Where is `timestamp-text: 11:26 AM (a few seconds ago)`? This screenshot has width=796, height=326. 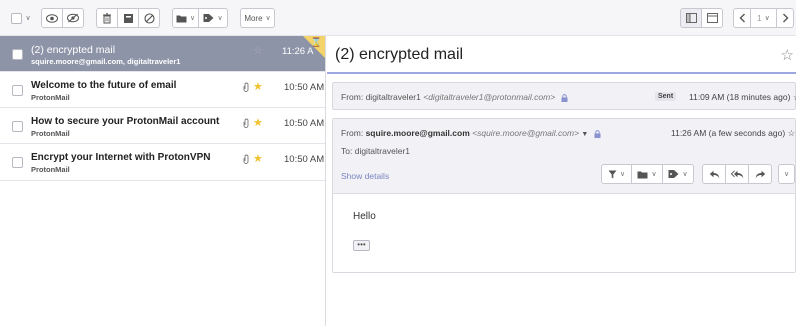 timestamp-text: 11:26 AM (a few seconds ago) is located at coordinates (728, 133).